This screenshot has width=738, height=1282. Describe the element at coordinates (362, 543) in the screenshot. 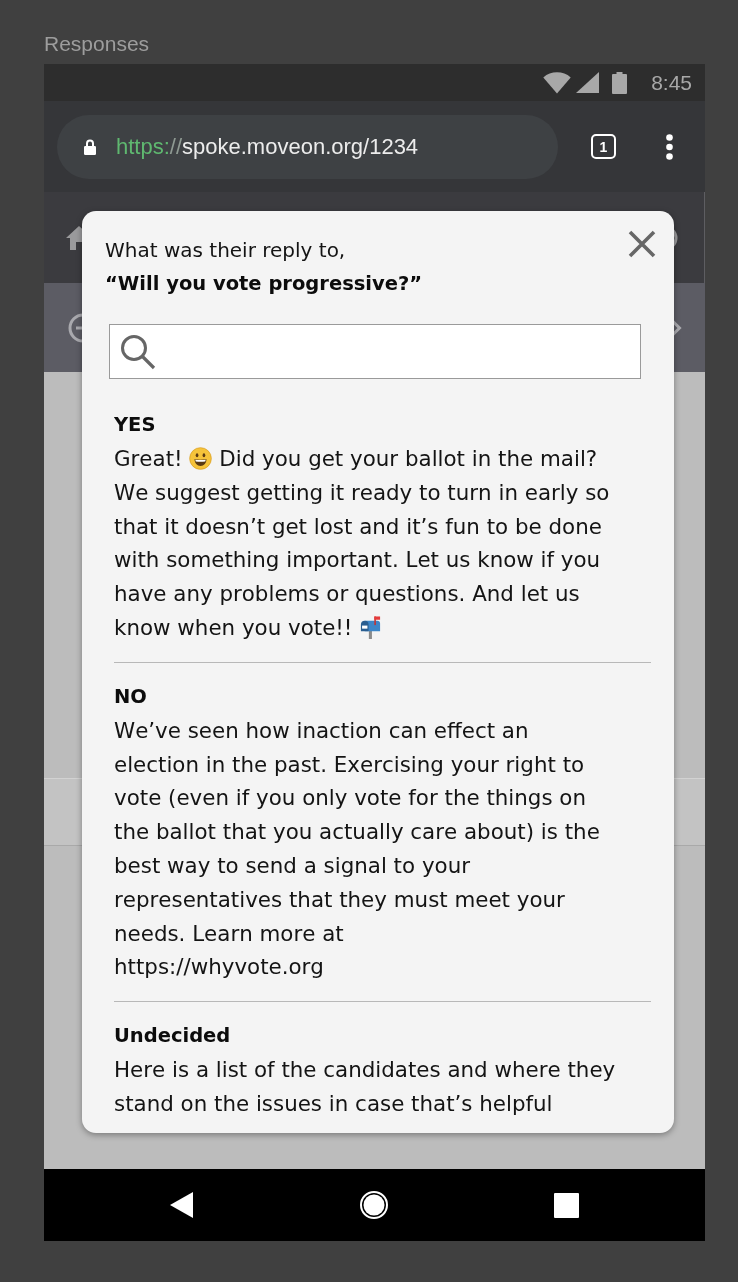

I see `response-text: Great! Did you get your ballot in the mail? We suggest getting it ready to turn in early so that it doesn’t get lost and it’s fun to be done with something important. Let us know if you have any problems or questions. And let us know when you vote!!` at that location.